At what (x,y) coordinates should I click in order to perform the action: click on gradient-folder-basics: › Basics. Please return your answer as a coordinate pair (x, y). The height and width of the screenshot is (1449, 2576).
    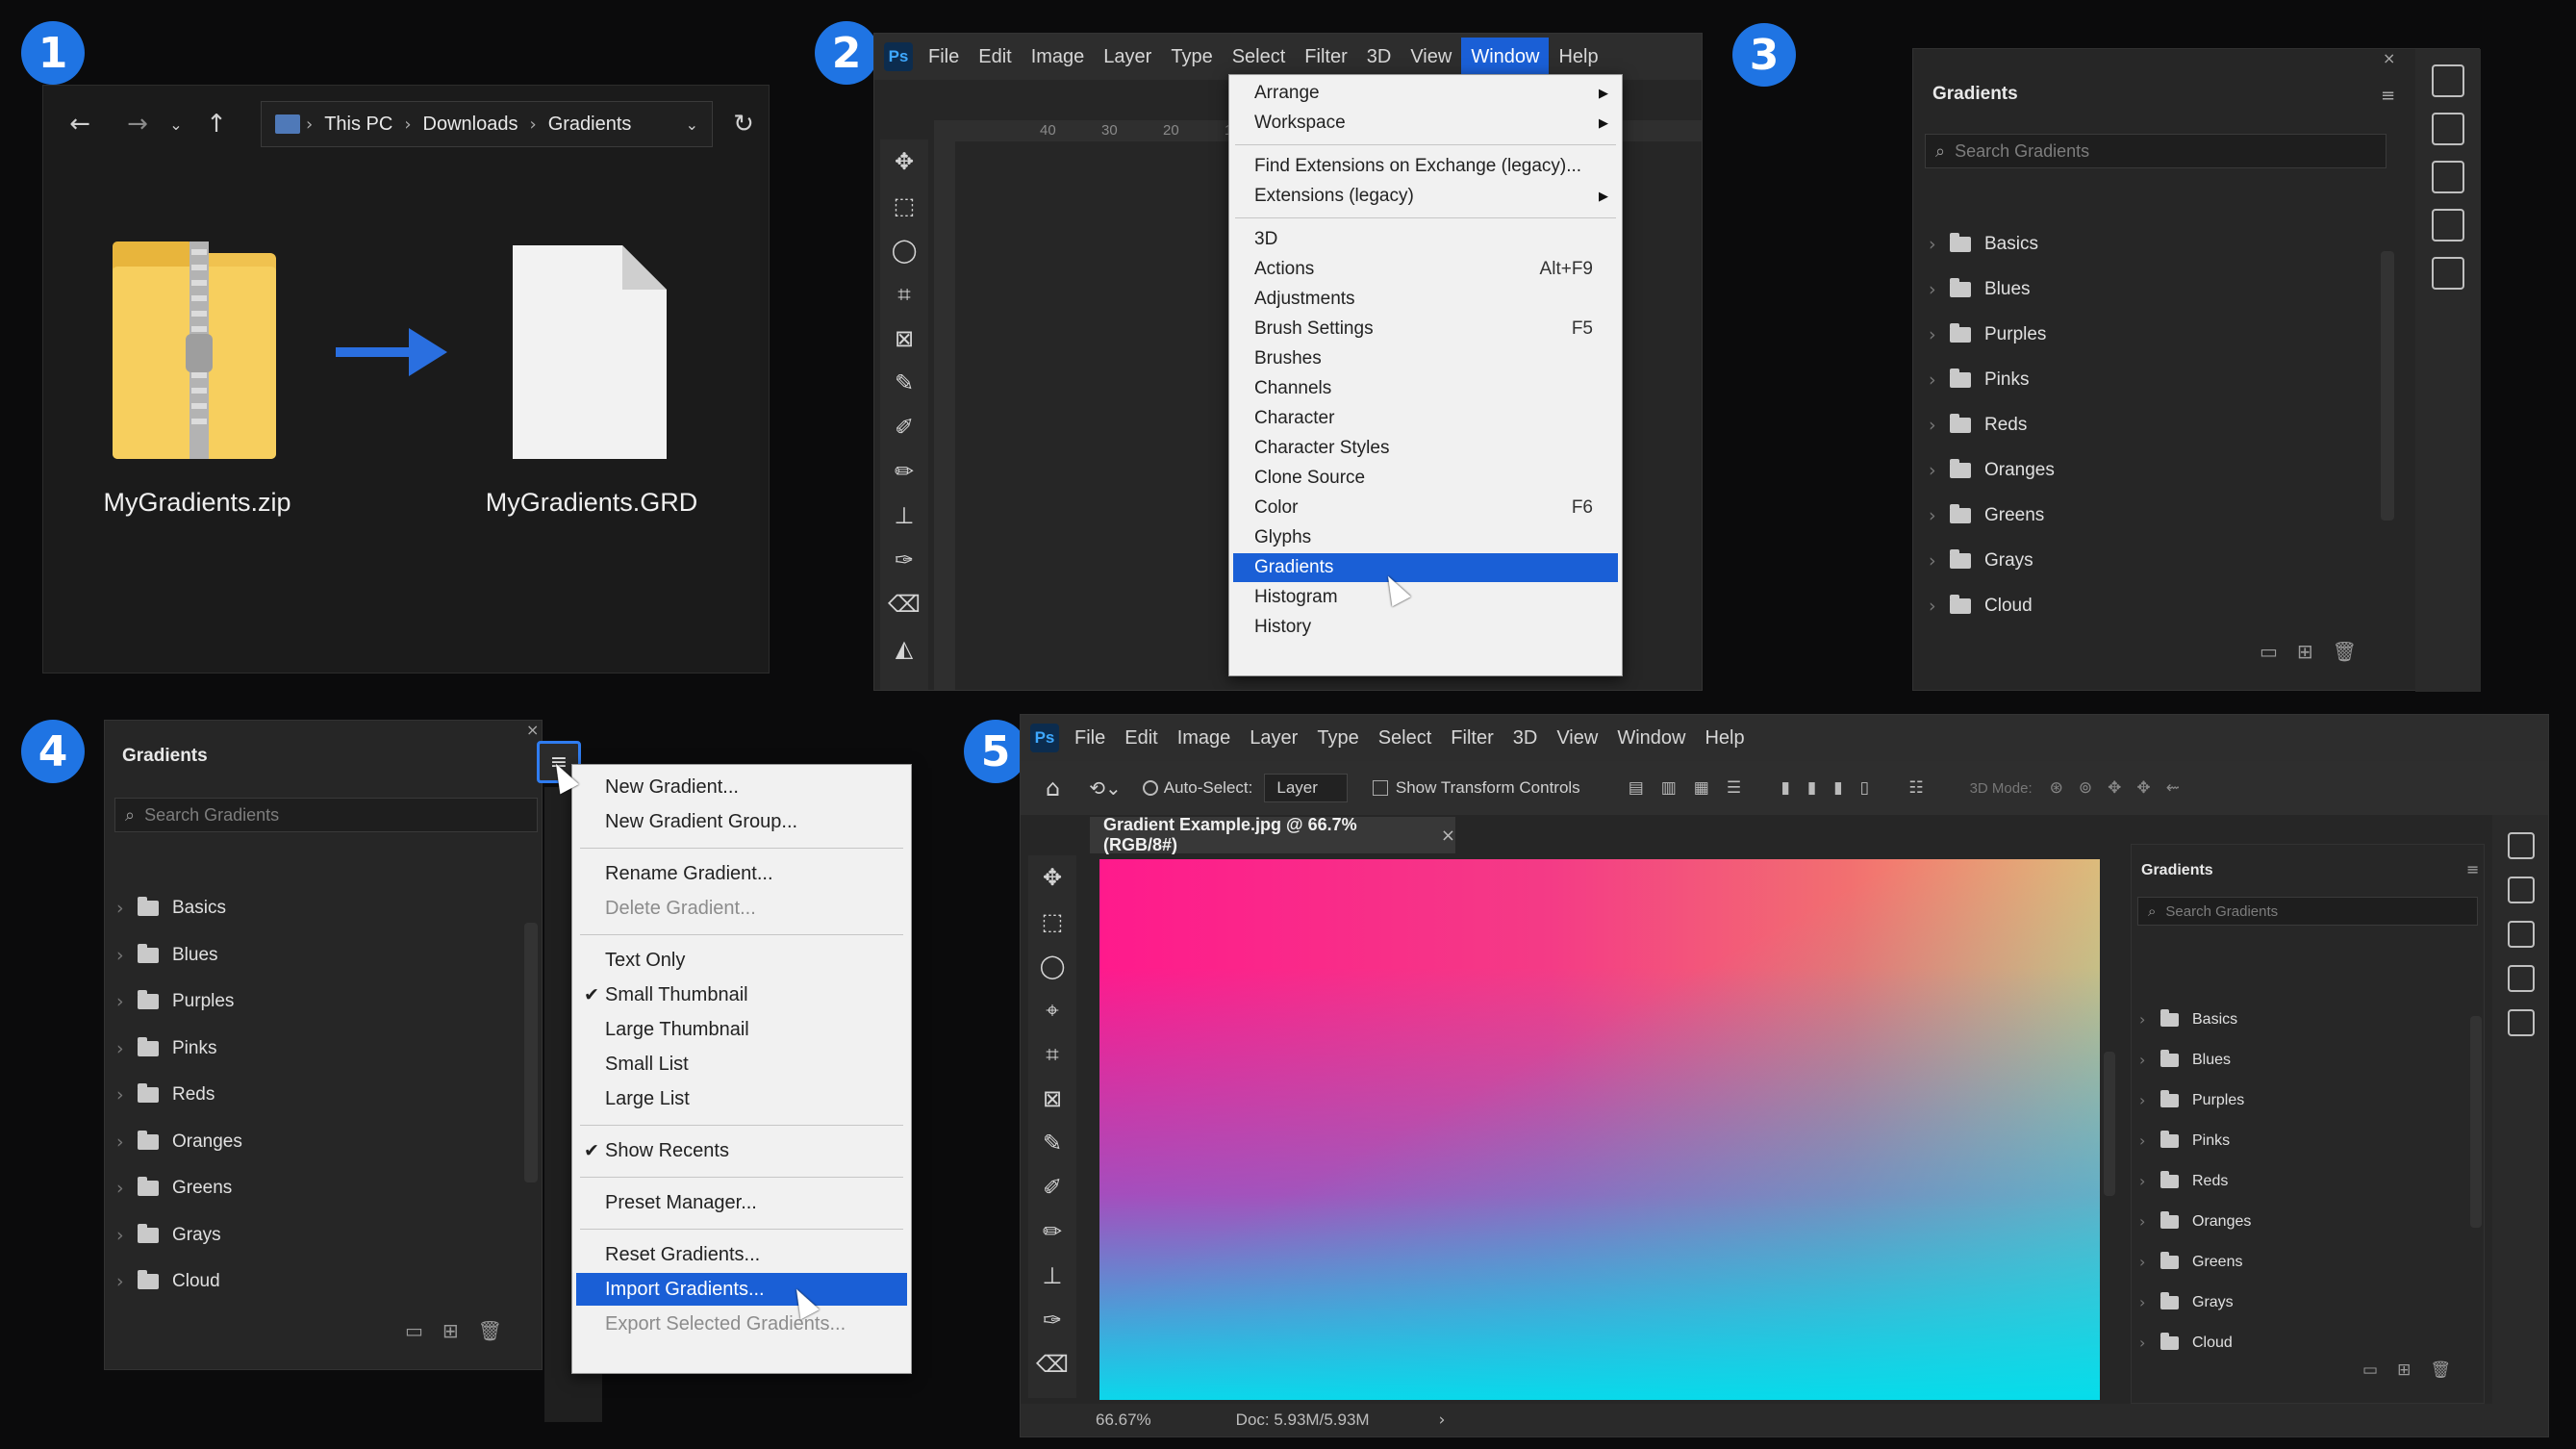
    Looking at the image, I should click on (1983, 244).